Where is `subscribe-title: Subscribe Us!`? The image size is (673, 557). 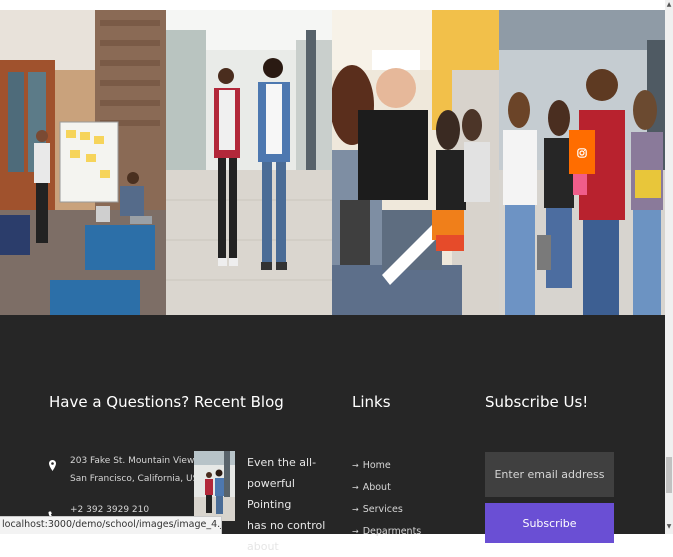 subscribe-title: Subscribe Us! is located at coordinates (537, 402).